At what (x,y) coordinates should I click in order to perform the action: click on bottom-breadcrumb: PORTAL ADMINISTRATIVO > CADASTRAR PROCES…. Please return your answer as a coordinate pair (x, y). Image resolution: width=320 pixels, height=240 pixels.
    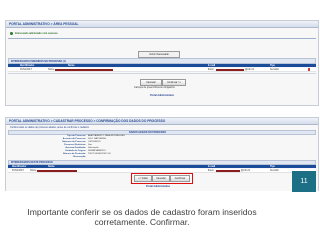
    Looking at the image, I should click on (87, 121).